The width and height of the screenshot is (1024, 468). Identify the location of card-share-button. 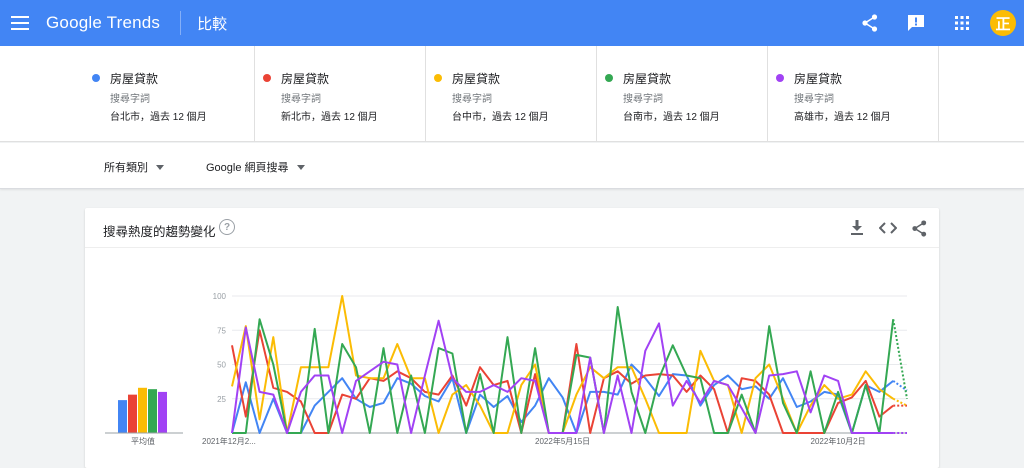
(919, 228).